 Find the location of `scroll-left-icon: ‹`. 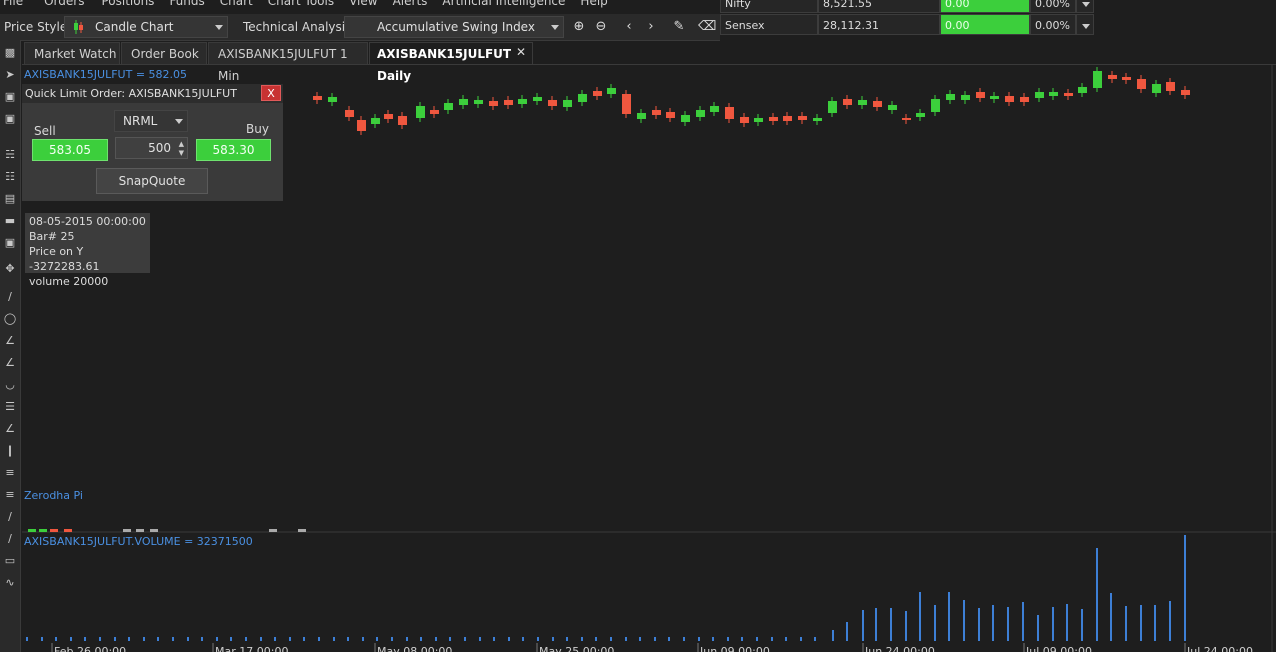

scroll-left-icon: ‹ is located at coordinates (629, 27).